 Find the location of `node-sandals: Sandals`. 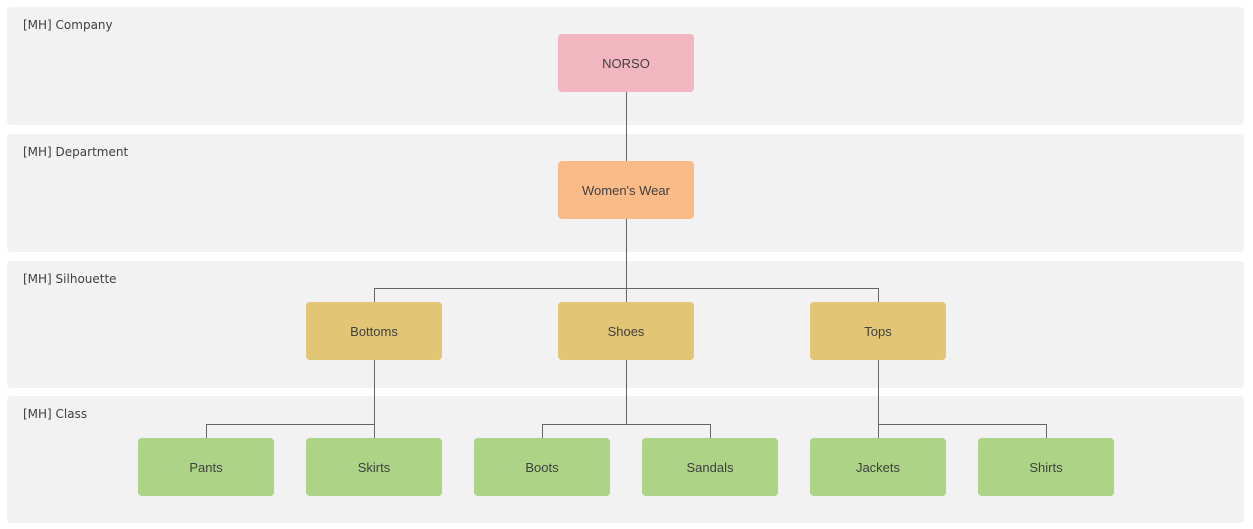

node-sandals: Sandals is located at coordinates (710, 467).